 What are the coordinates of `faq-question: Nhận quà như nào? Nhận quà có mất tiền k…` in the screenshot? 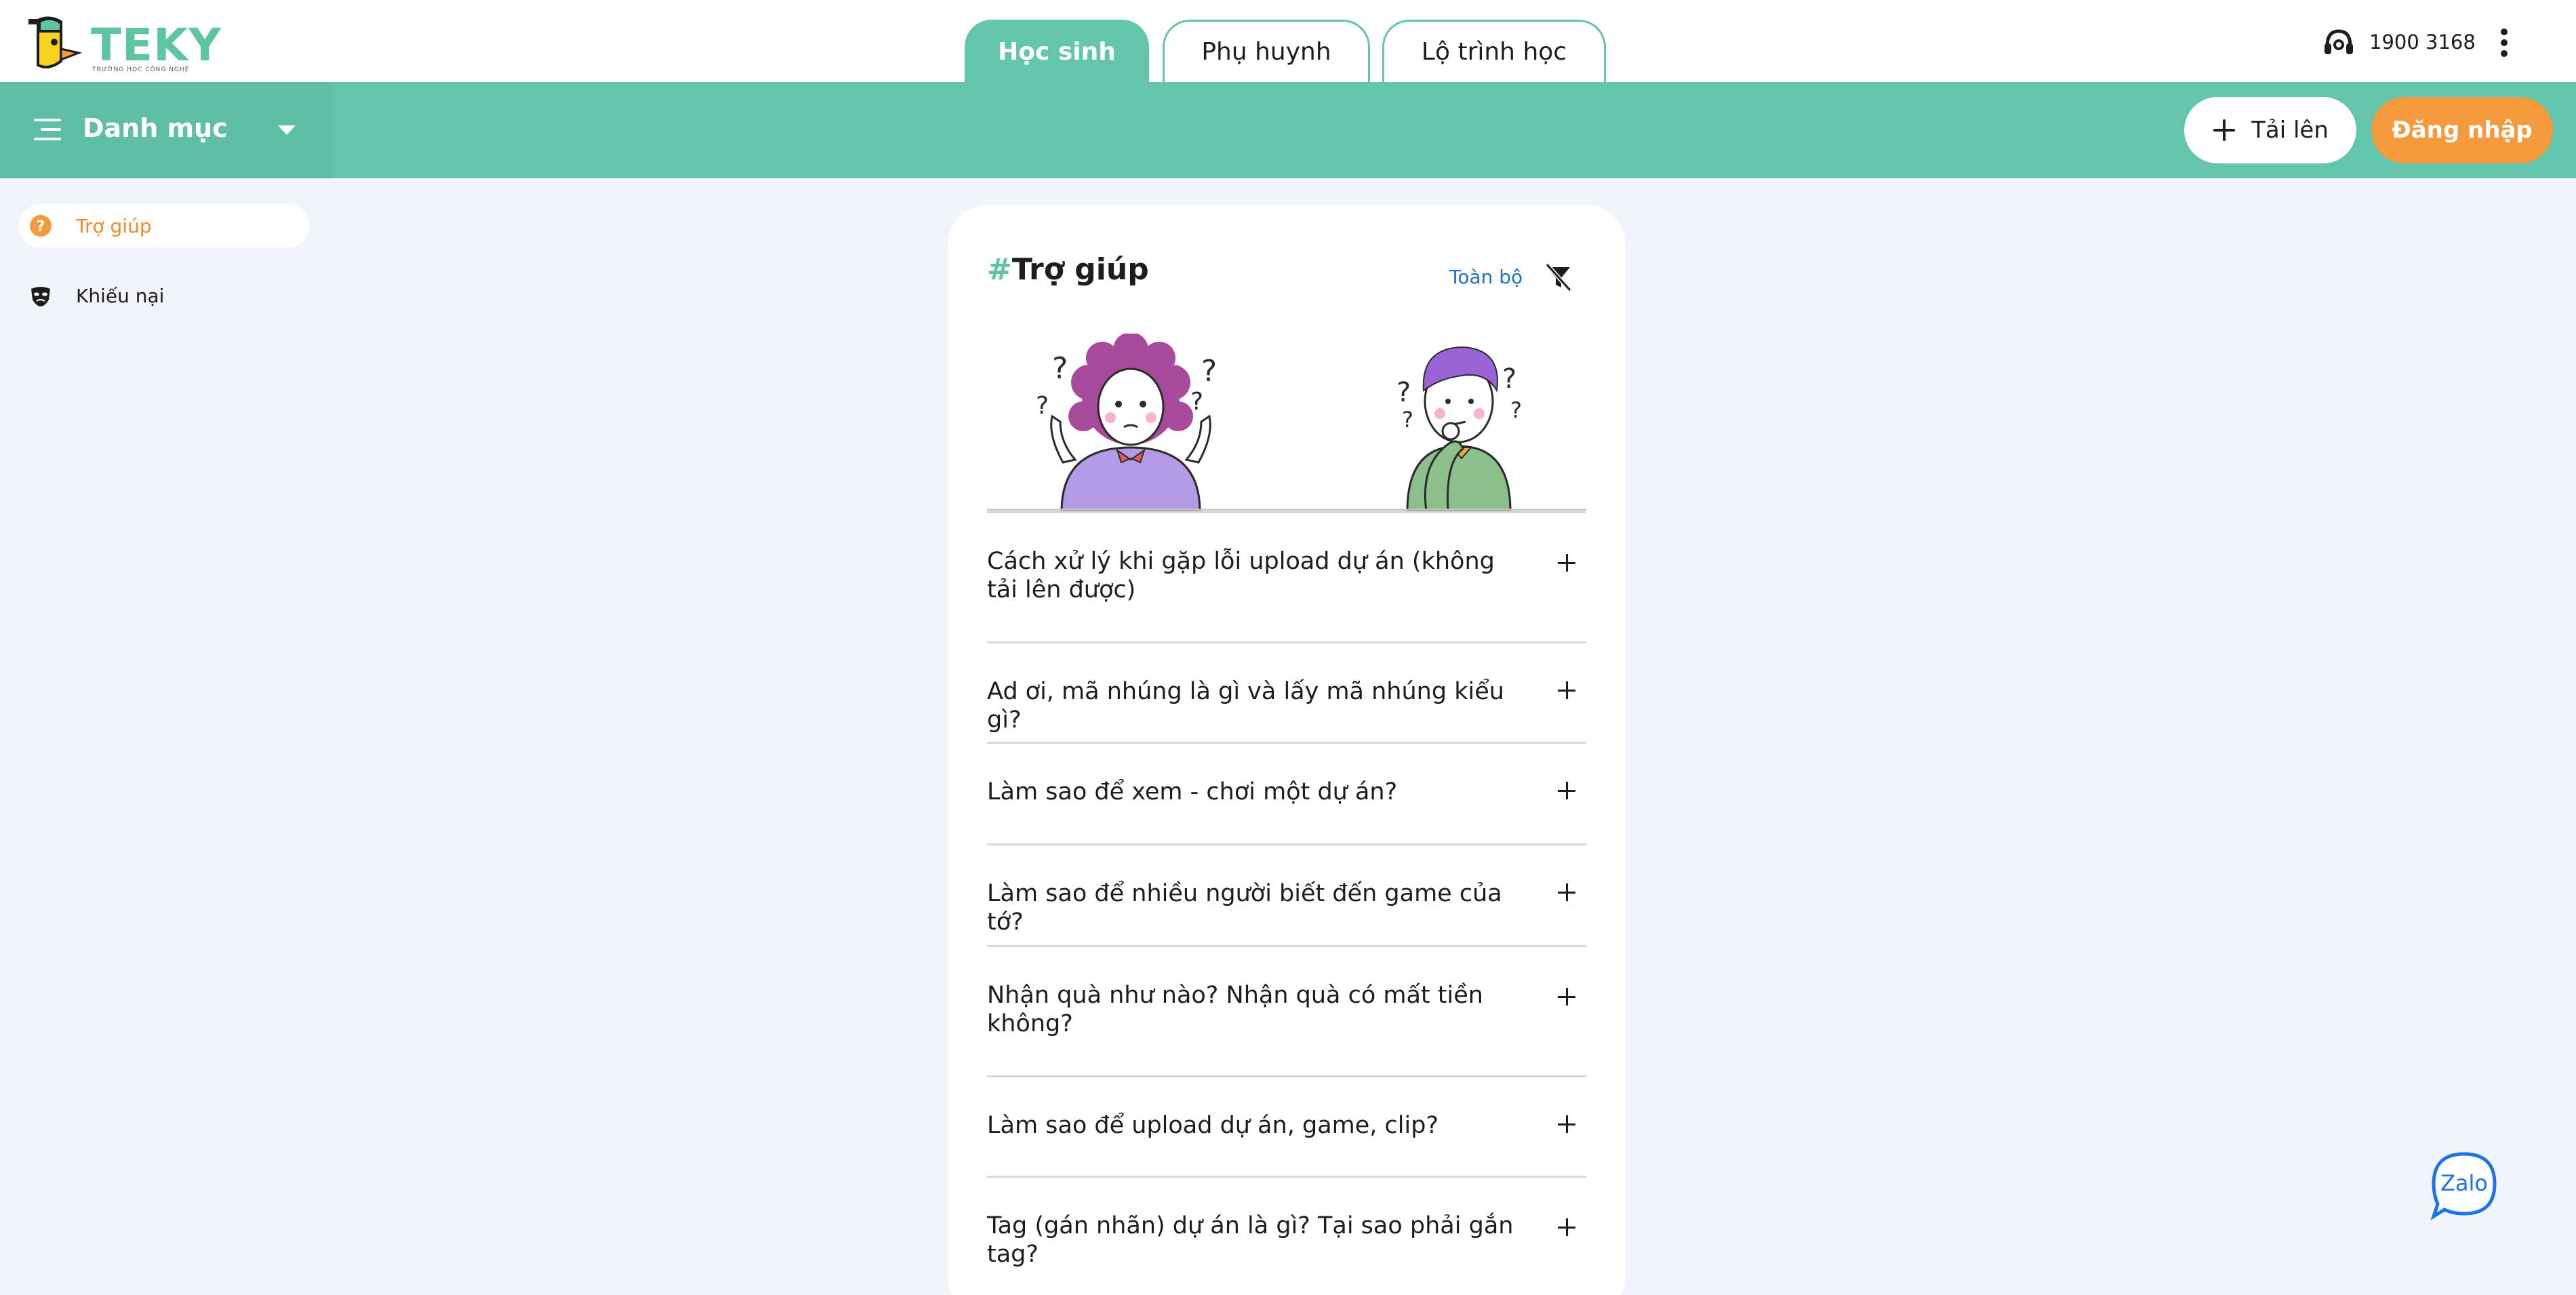 It's located at (1235, 1009).